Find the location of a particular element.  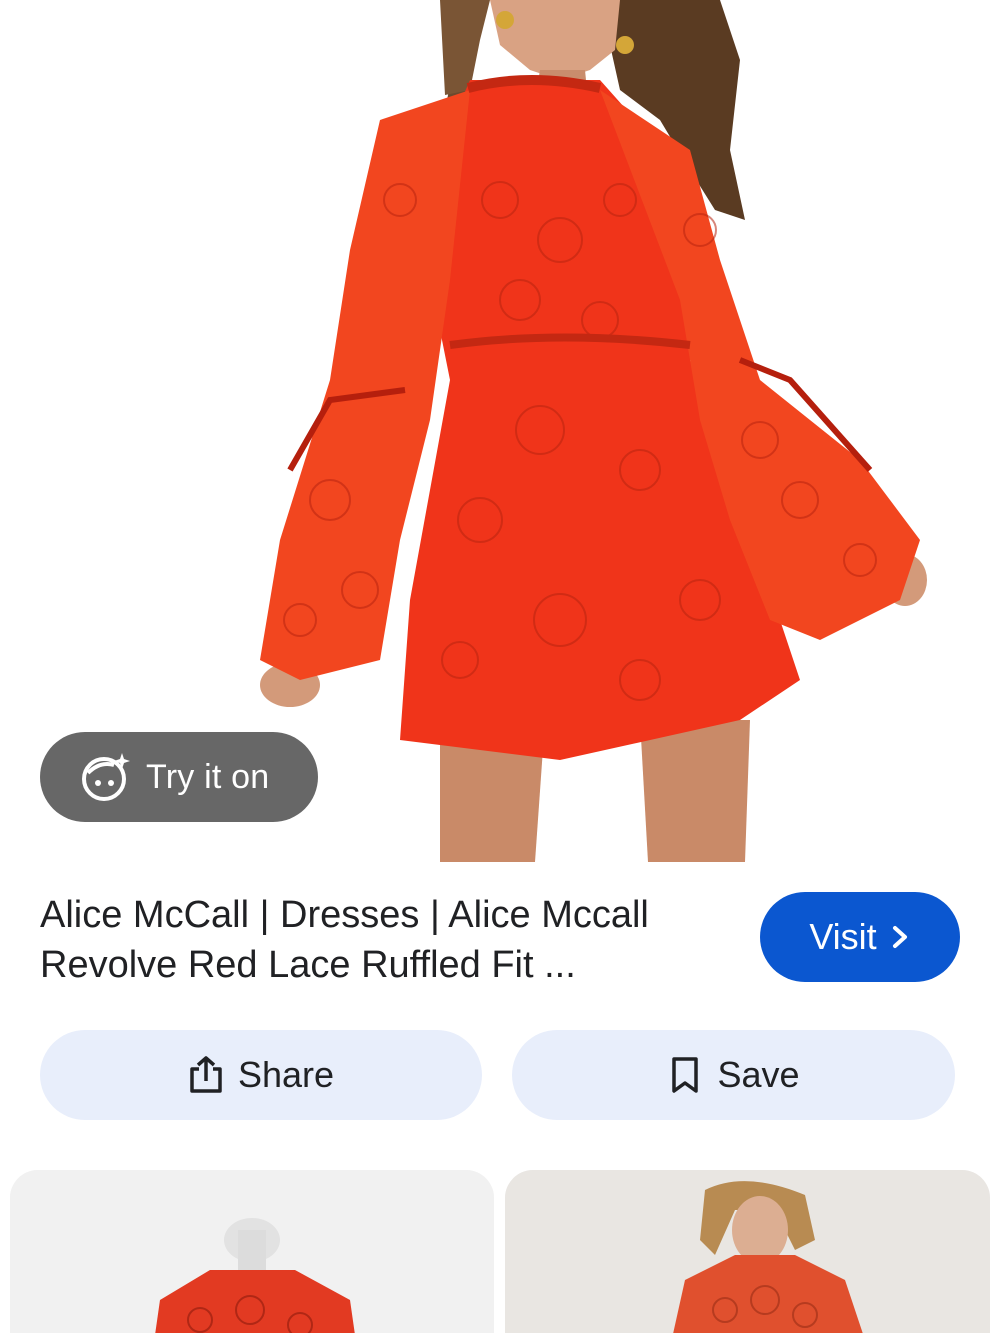

visit-label: Visit is located at coordinates (843, 936).